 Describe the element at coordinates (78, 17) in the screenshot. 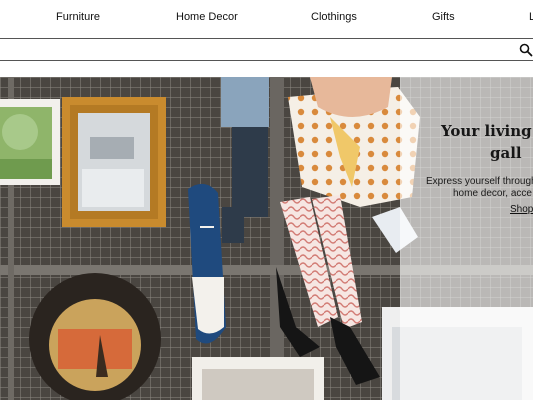

I see `nav-item-furniture: Furniture` at that location.